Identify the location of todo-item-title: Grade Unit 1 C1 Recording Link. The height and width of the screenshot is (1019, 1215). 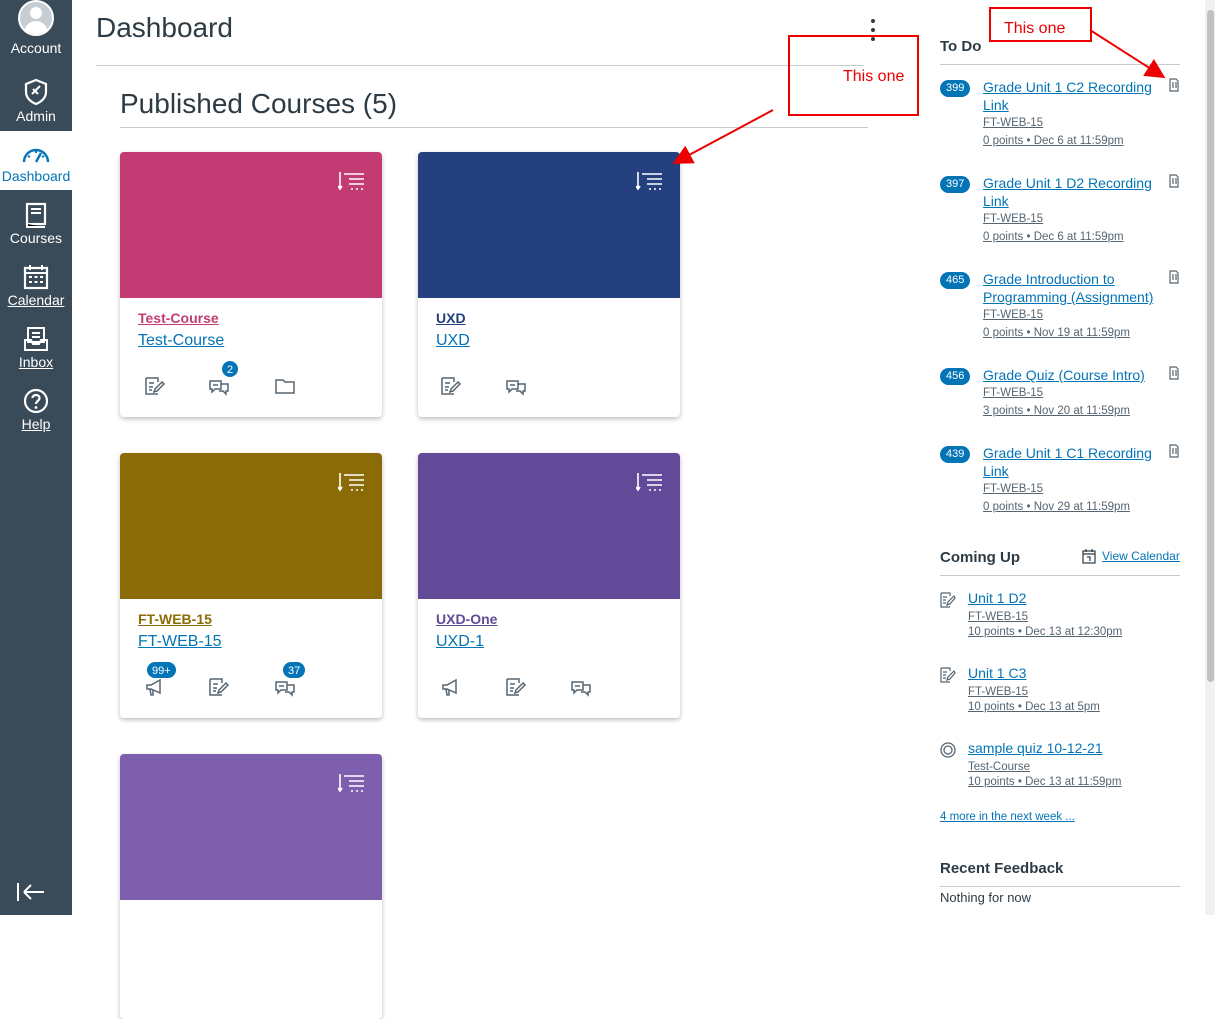
(1070, 462).